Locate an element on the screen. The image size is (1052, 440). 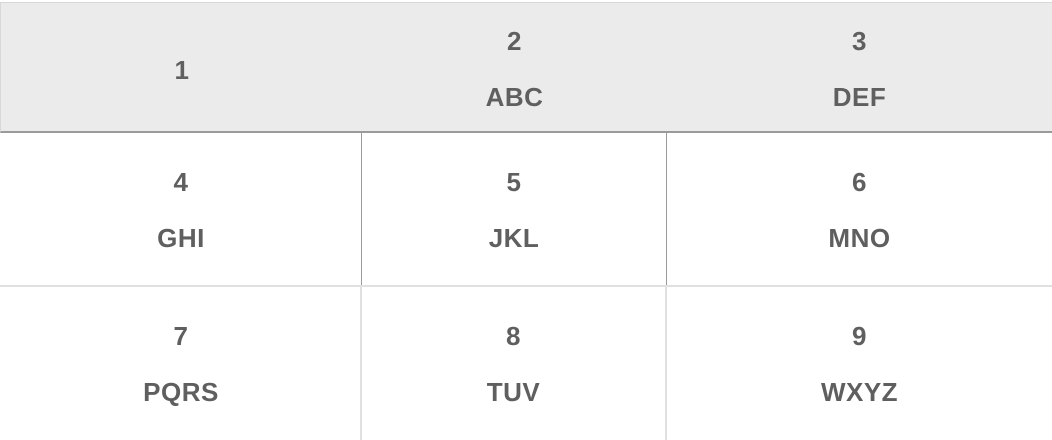
key-letters: TUV is located at coordinates (513, 392).